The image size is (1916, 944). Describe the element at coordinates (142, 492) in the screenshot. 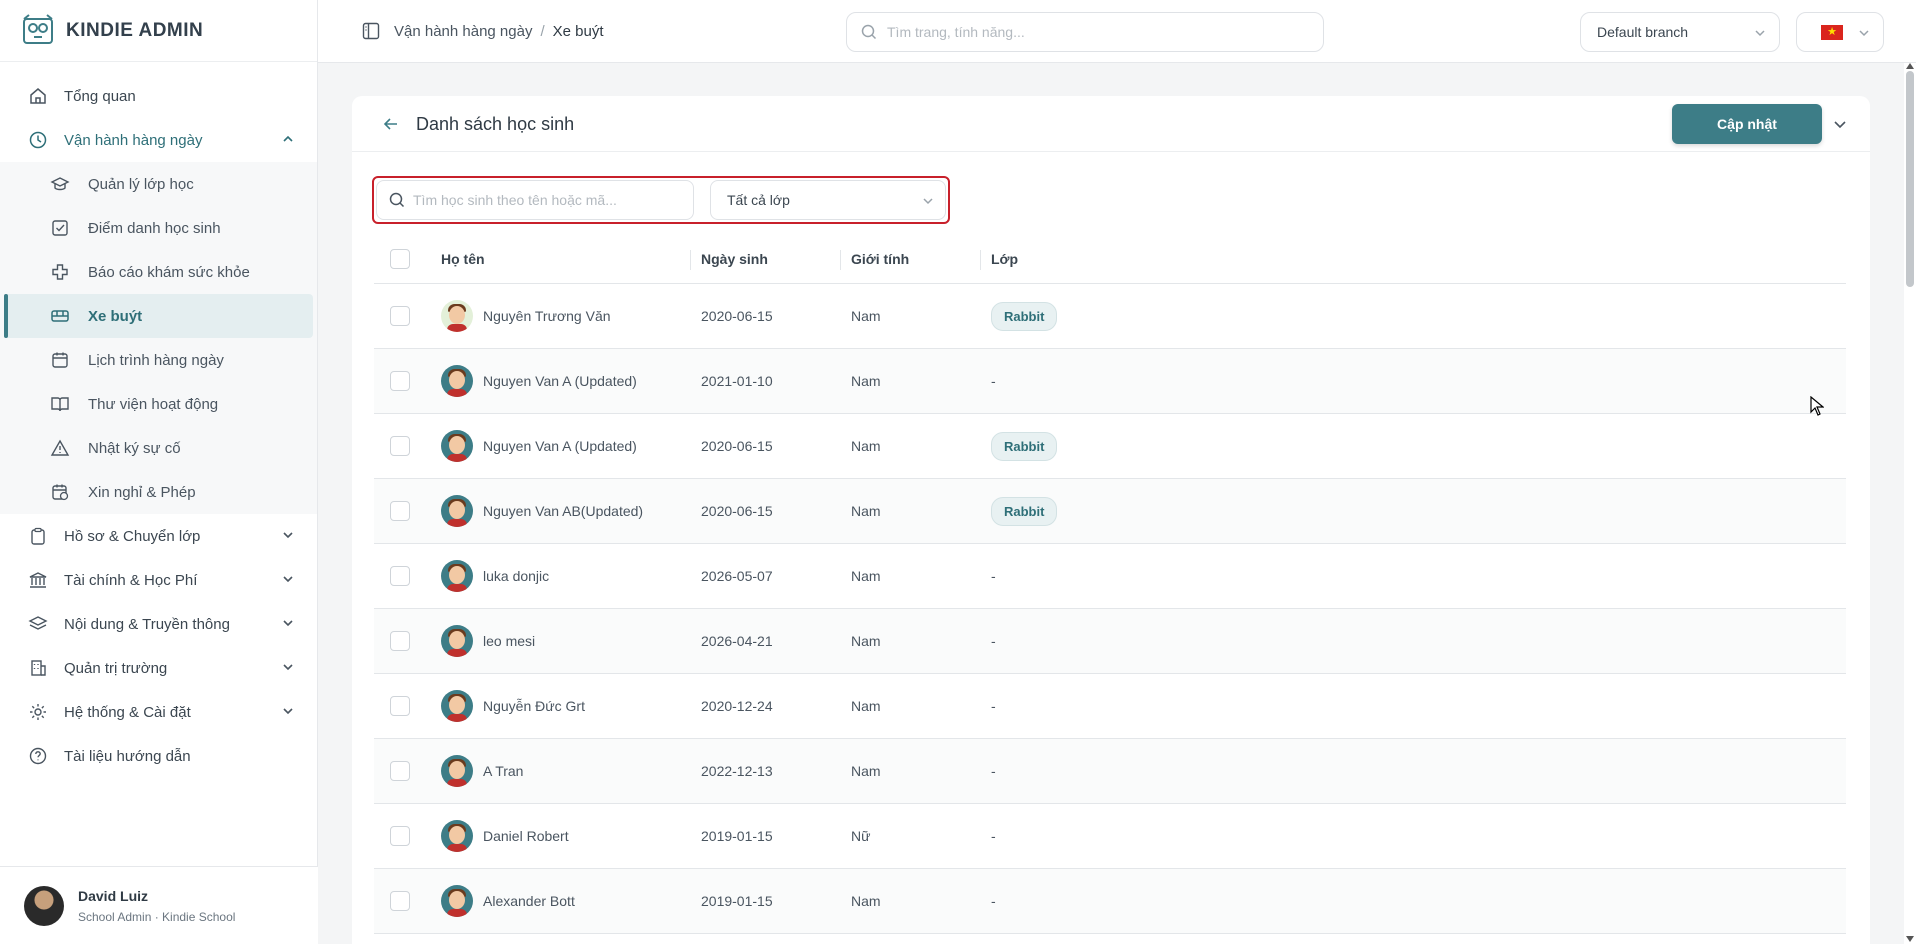

I see `sidebar-item-label: Xin nghỉ & Phép` at that location.